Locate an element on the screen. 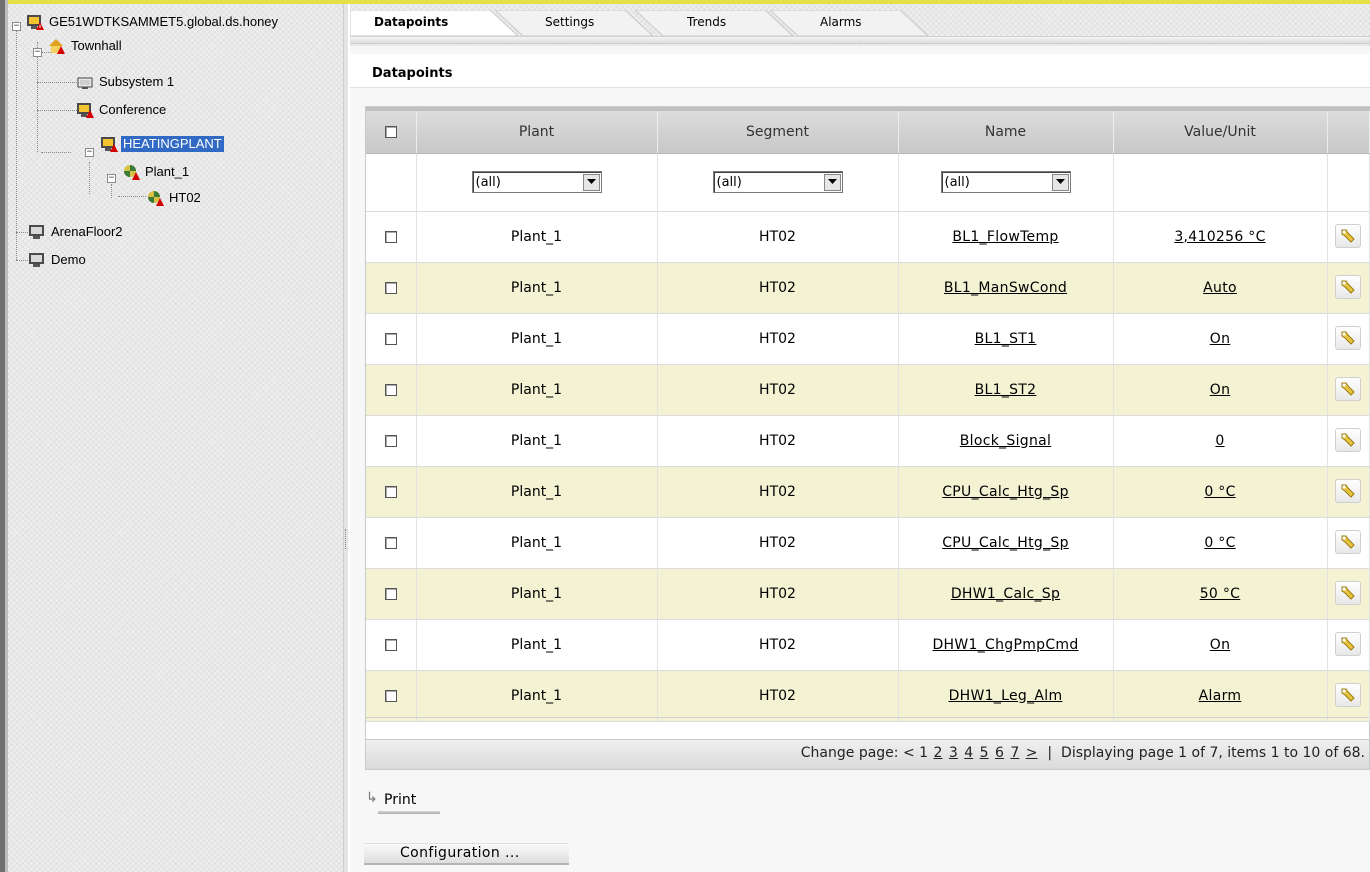  datapoint-name-link: BL1_FlowTemp is located at coordinates (1005, 237).